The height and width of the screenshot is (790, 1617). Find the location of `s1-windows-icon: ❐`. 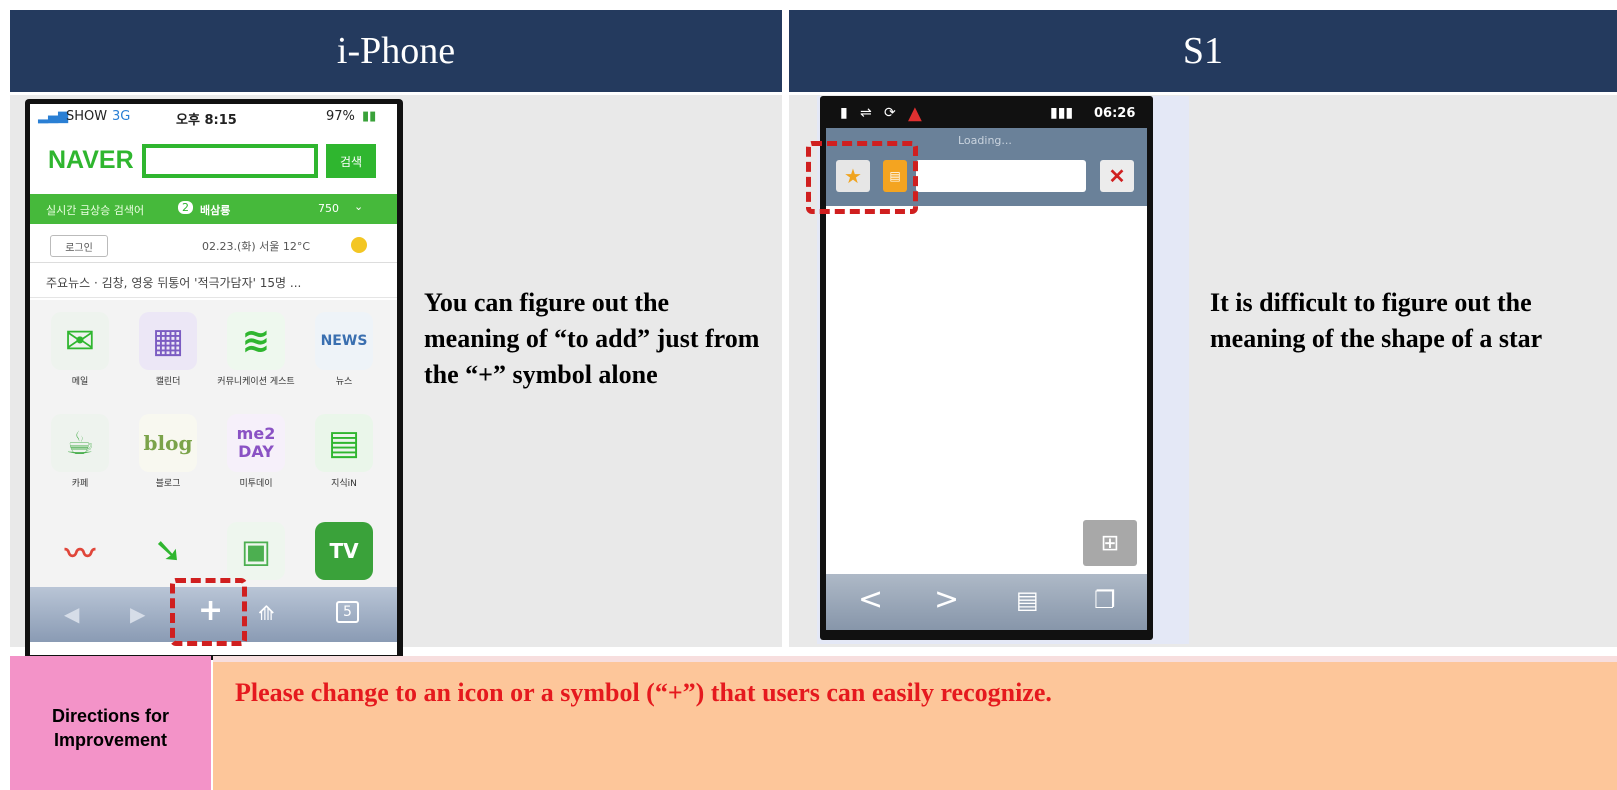

s1-windows-icon: ❐ is located at coordinates (1105, 600).